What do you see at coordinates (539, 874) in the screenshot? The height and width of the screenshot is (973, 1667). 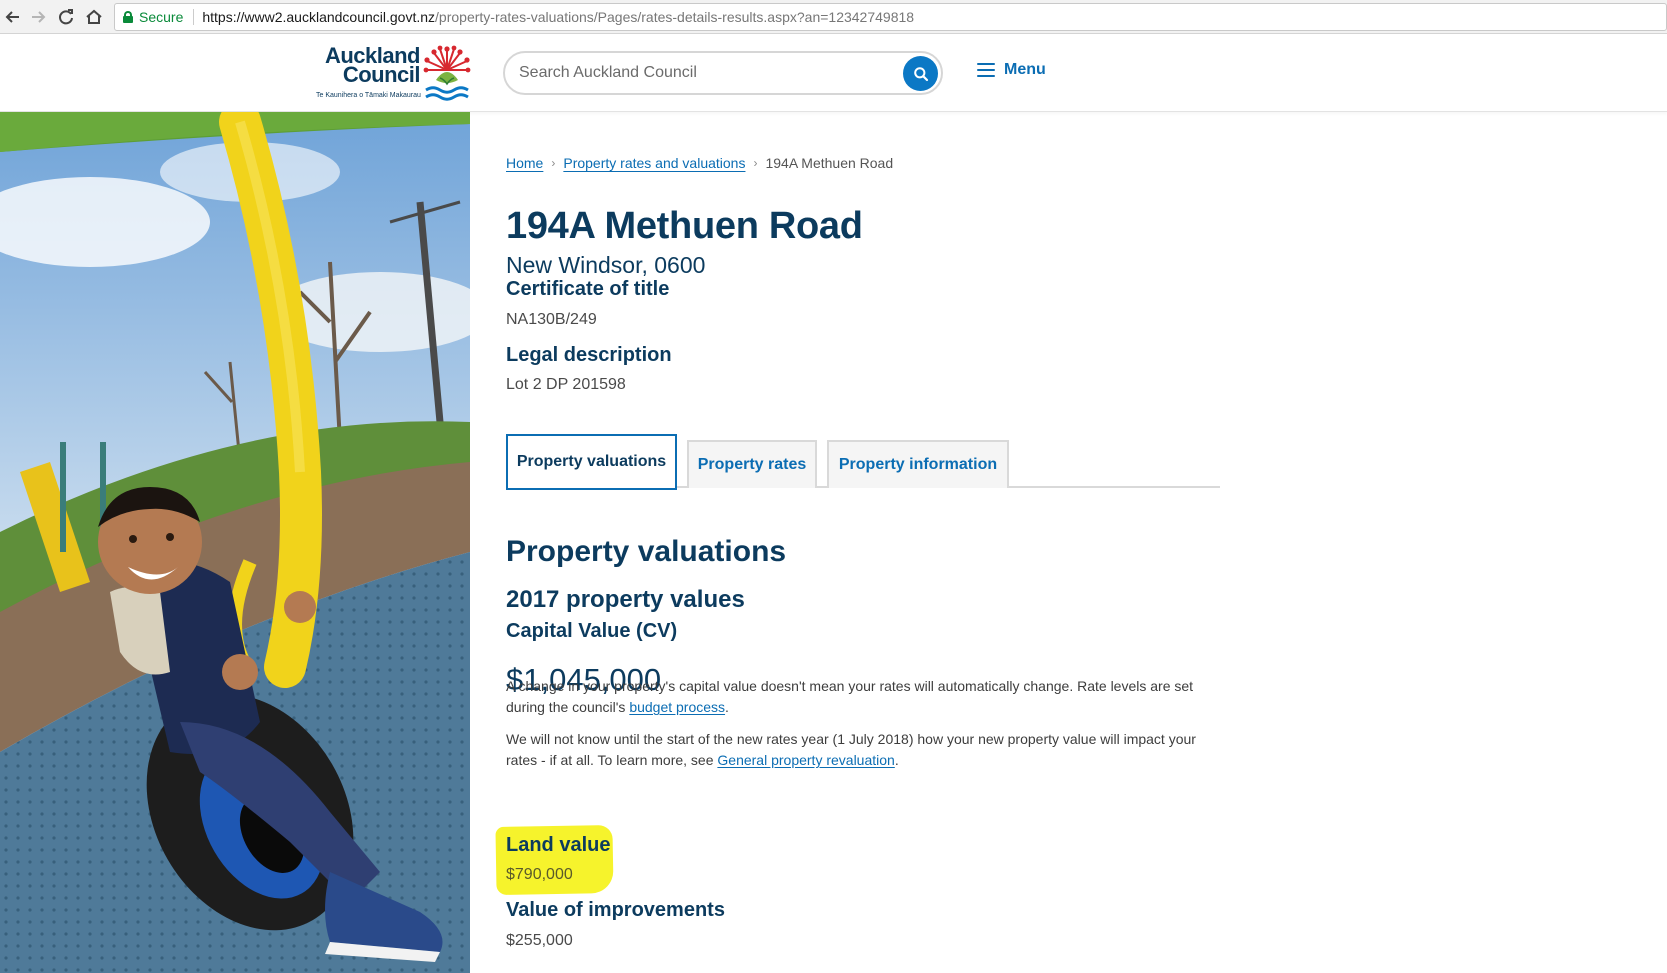 I see `land-value-amount: $790,000` at bounding box center [539, 874].